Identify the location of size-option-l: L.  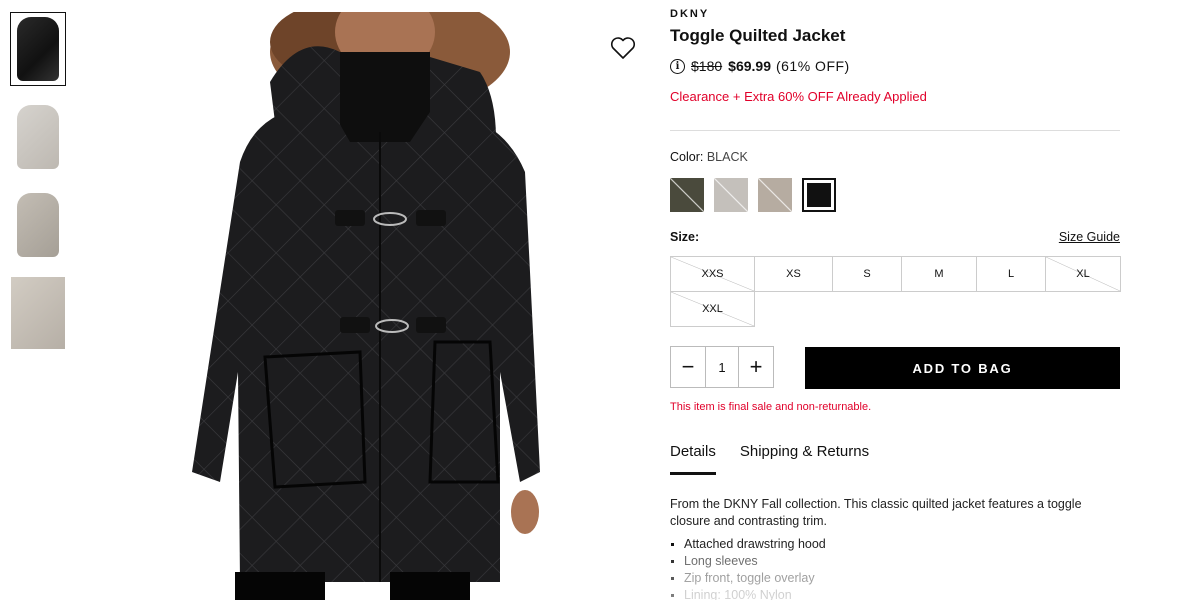
(1011, 274).